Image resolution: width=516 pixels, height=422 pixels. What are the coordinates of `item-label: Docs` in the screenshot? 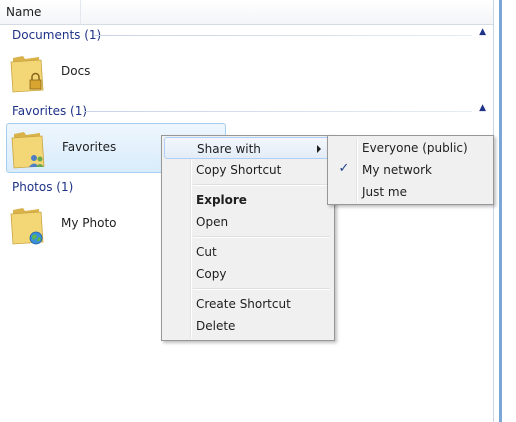 It's located at (76, 71).